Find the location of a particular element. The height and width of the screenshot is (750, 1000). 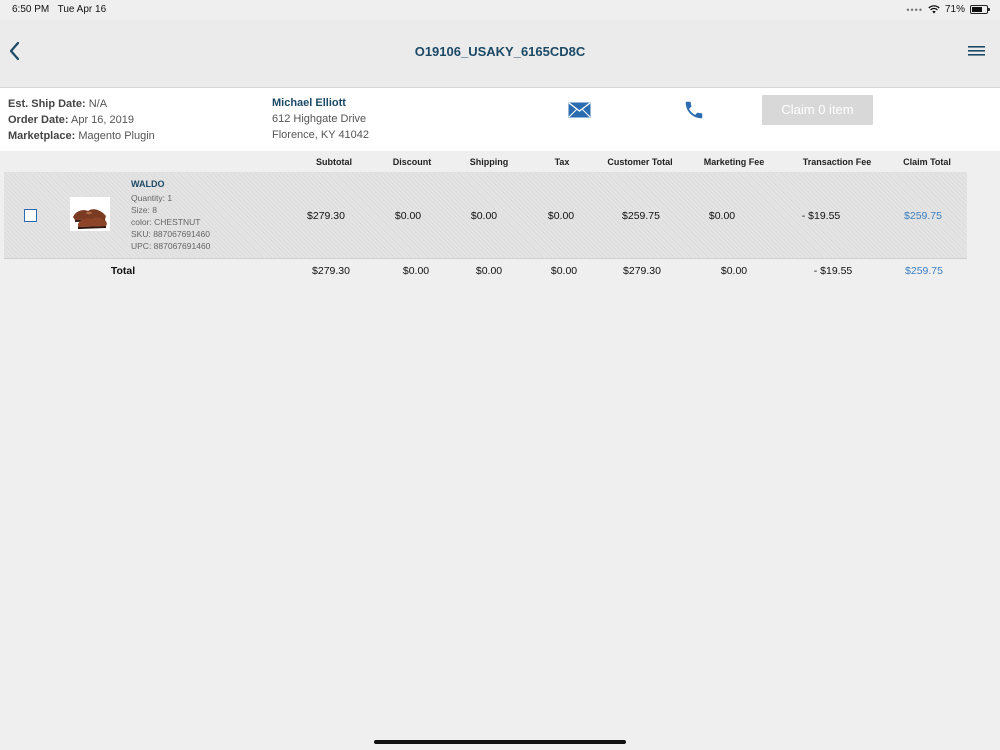

envelope-icon is located at coordinates (579, 110).